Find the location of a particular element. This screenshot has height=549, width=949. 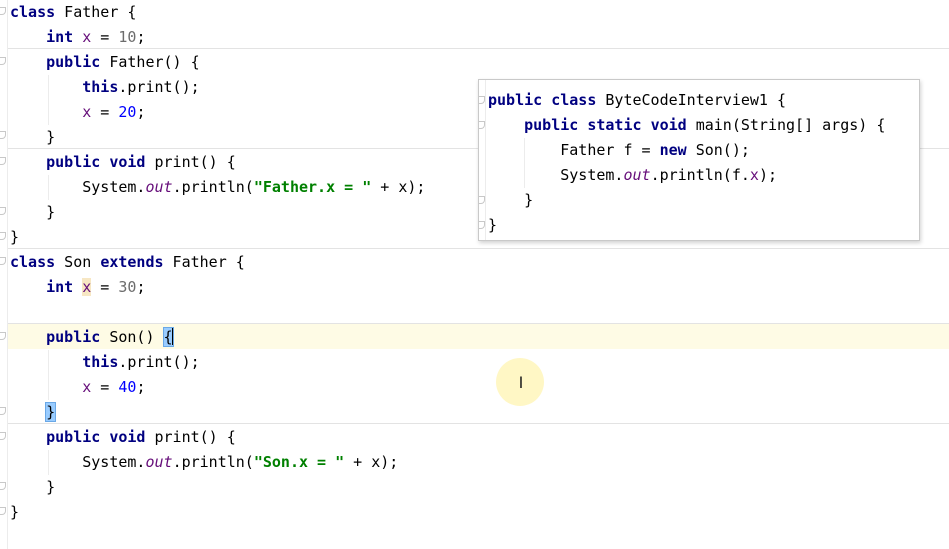

code-line: System.out.println("Father.x = " + x); is located at coordinates (217, 187).